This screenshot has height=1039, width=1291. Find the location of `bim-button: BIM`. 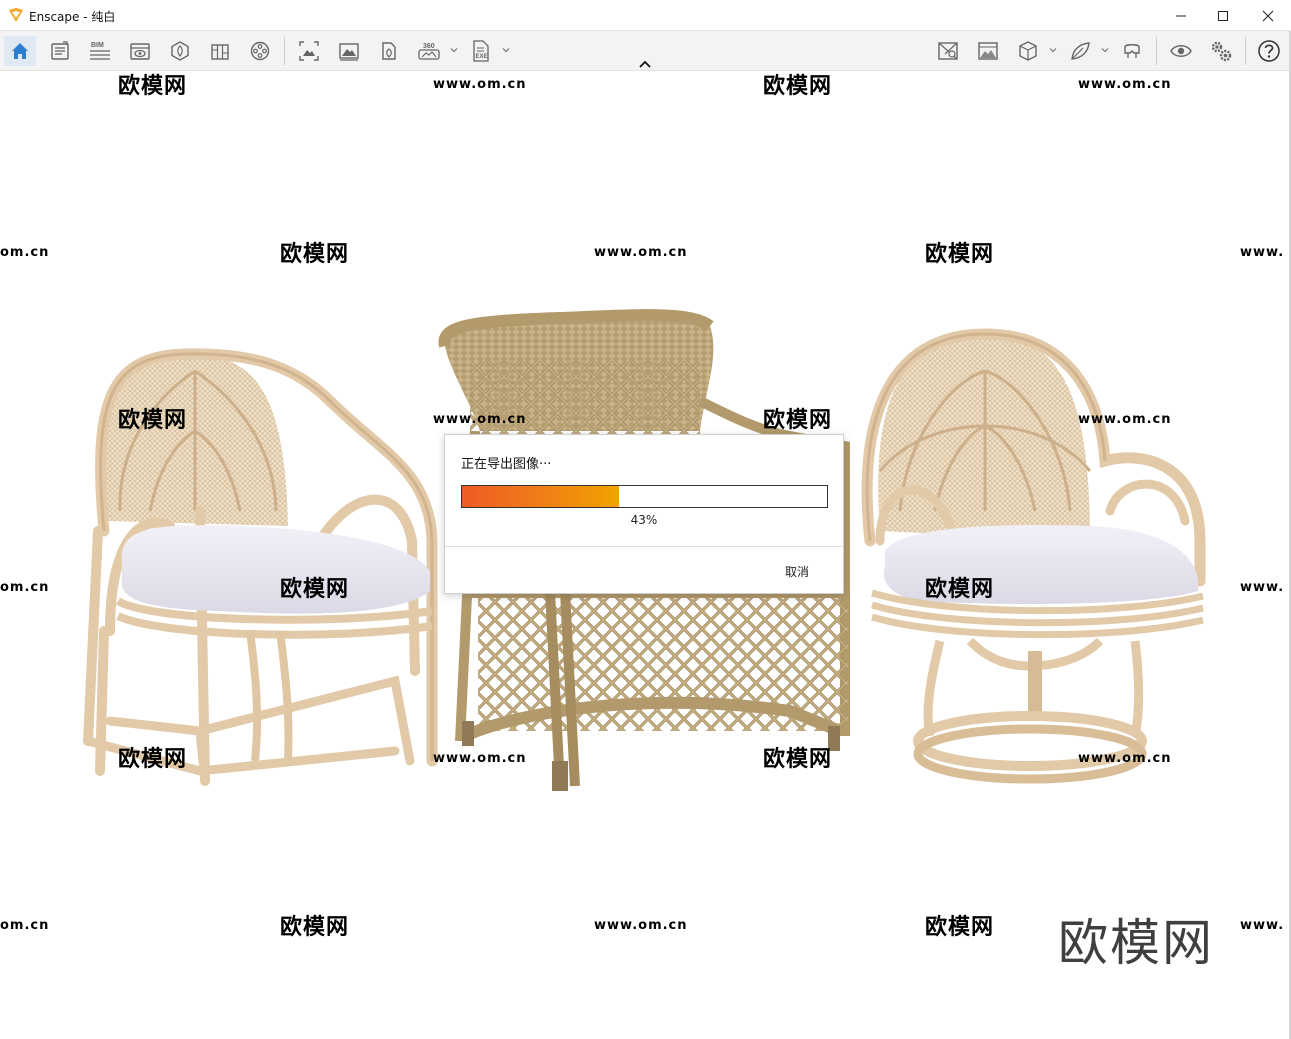

bim-button: BIM is located at coordinates (100, 51).